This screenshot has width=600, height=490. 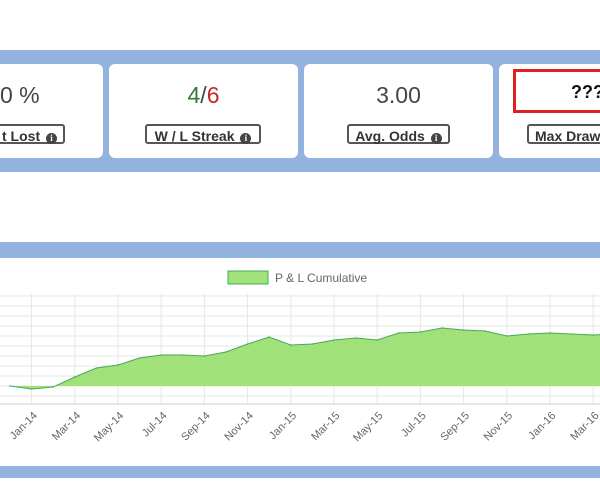 What do you see at coordinates (455, 427) in the screenshot?
I see `x-tick-label: Sep-15` at bounding box center [455, 427].